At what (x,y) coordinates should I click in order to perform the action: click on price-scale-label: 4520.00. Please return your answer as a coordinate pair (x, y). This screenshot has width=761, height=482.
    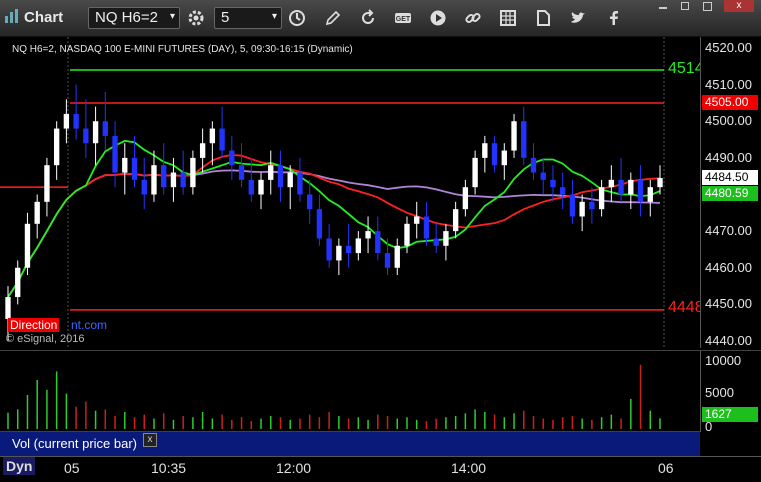
    Looking at the image, I should click on (728, 47).